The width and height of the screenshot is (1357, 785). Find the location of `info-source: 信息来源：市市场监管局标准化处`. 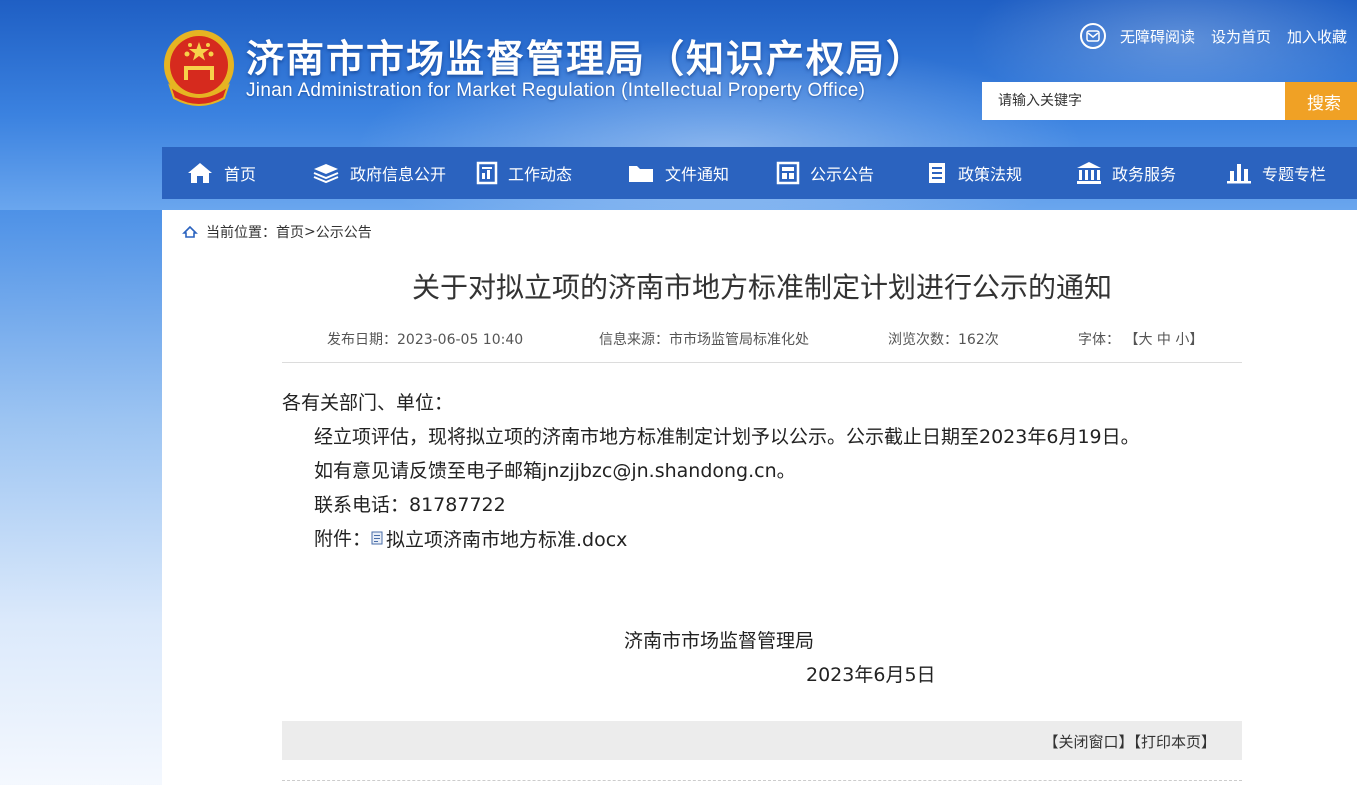

info-source: 信息来源：市市场监管局标准化处 is located at coordinates (704, 339).